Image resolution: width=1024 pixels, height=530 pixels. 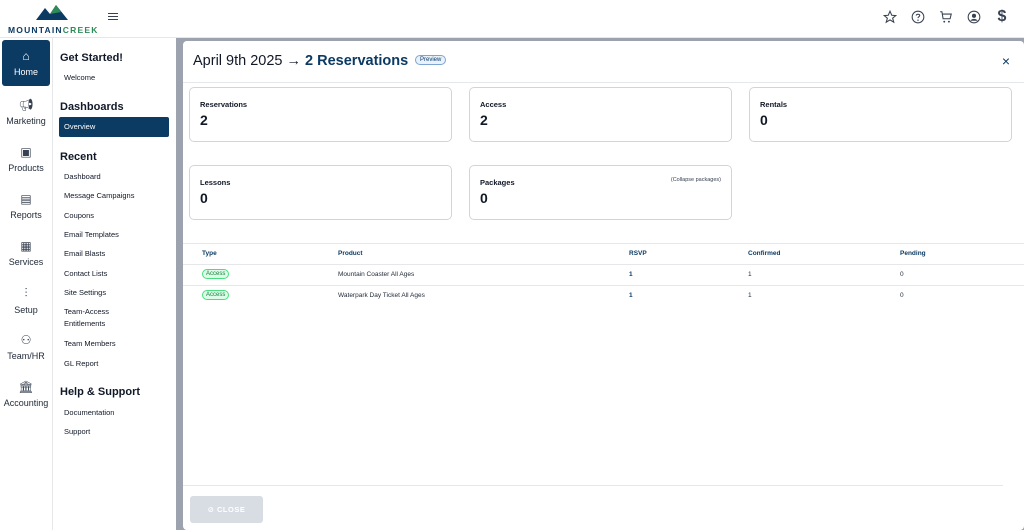 What do you see at coordinates (26, 105) in the screenshot?
I see `megaphone-icon: 📢︎` at bounding box center [26, 105].